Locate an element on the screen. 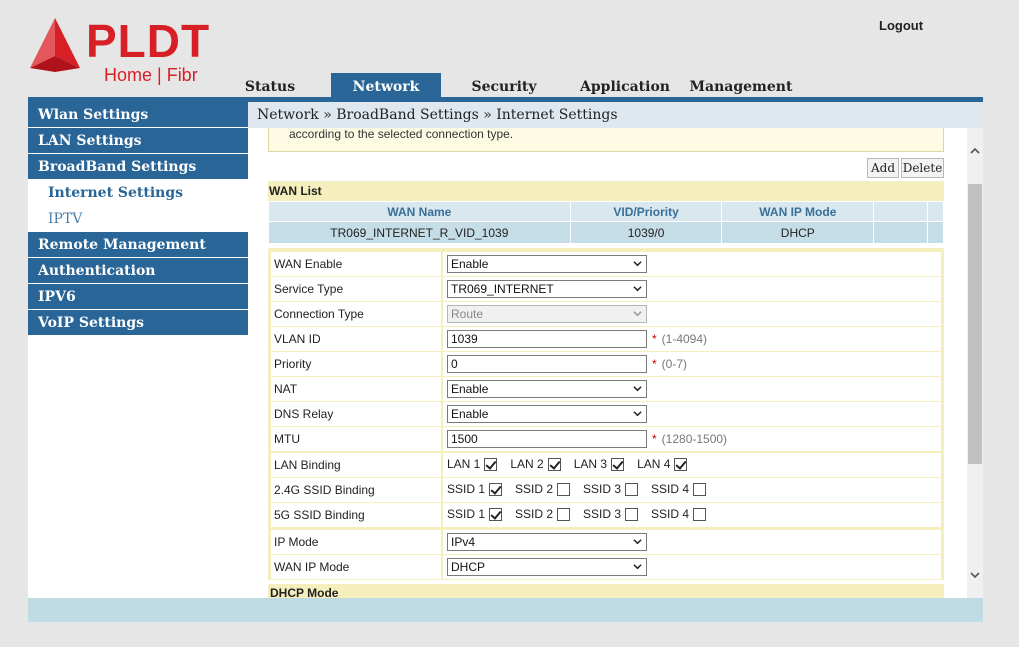 Image resolution: width=1019 pixels, height=647 pixels. footer-bar is located at coordinates (505, 610).